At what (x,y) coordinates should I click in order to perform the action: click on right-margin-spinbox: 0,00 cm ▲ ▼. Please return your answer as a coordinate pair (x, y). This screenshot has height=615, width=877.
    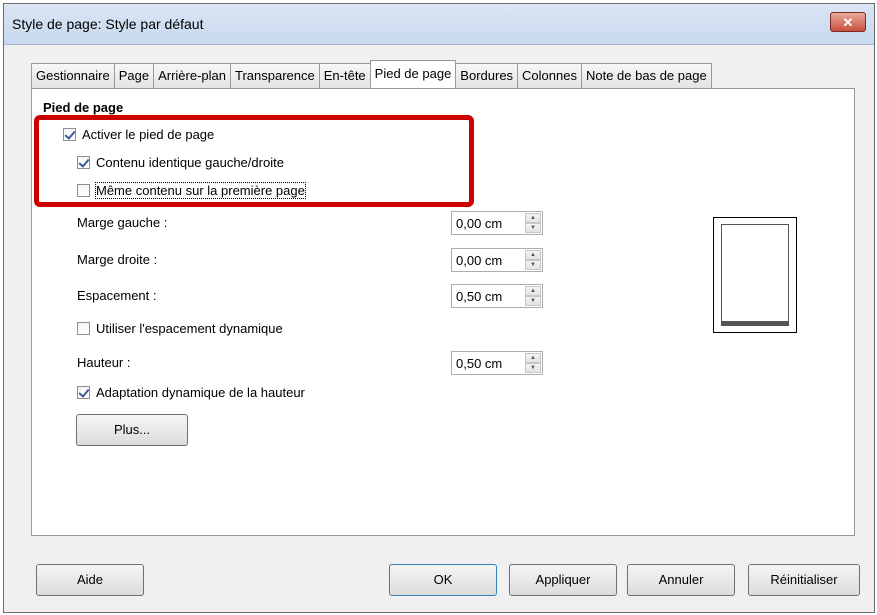
    Looking at the image, I should click on (497, 260).